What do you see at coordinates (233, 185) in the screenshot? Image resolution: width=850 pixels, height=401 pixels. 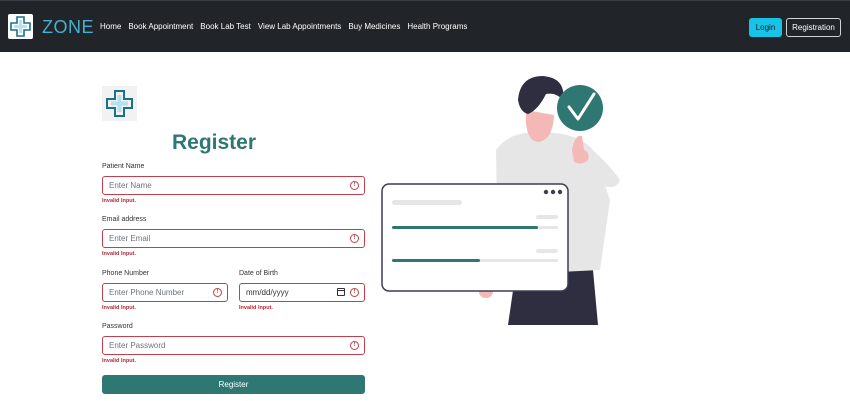 I see `name-input: Enter Name !` at bounding box center [233, 185].